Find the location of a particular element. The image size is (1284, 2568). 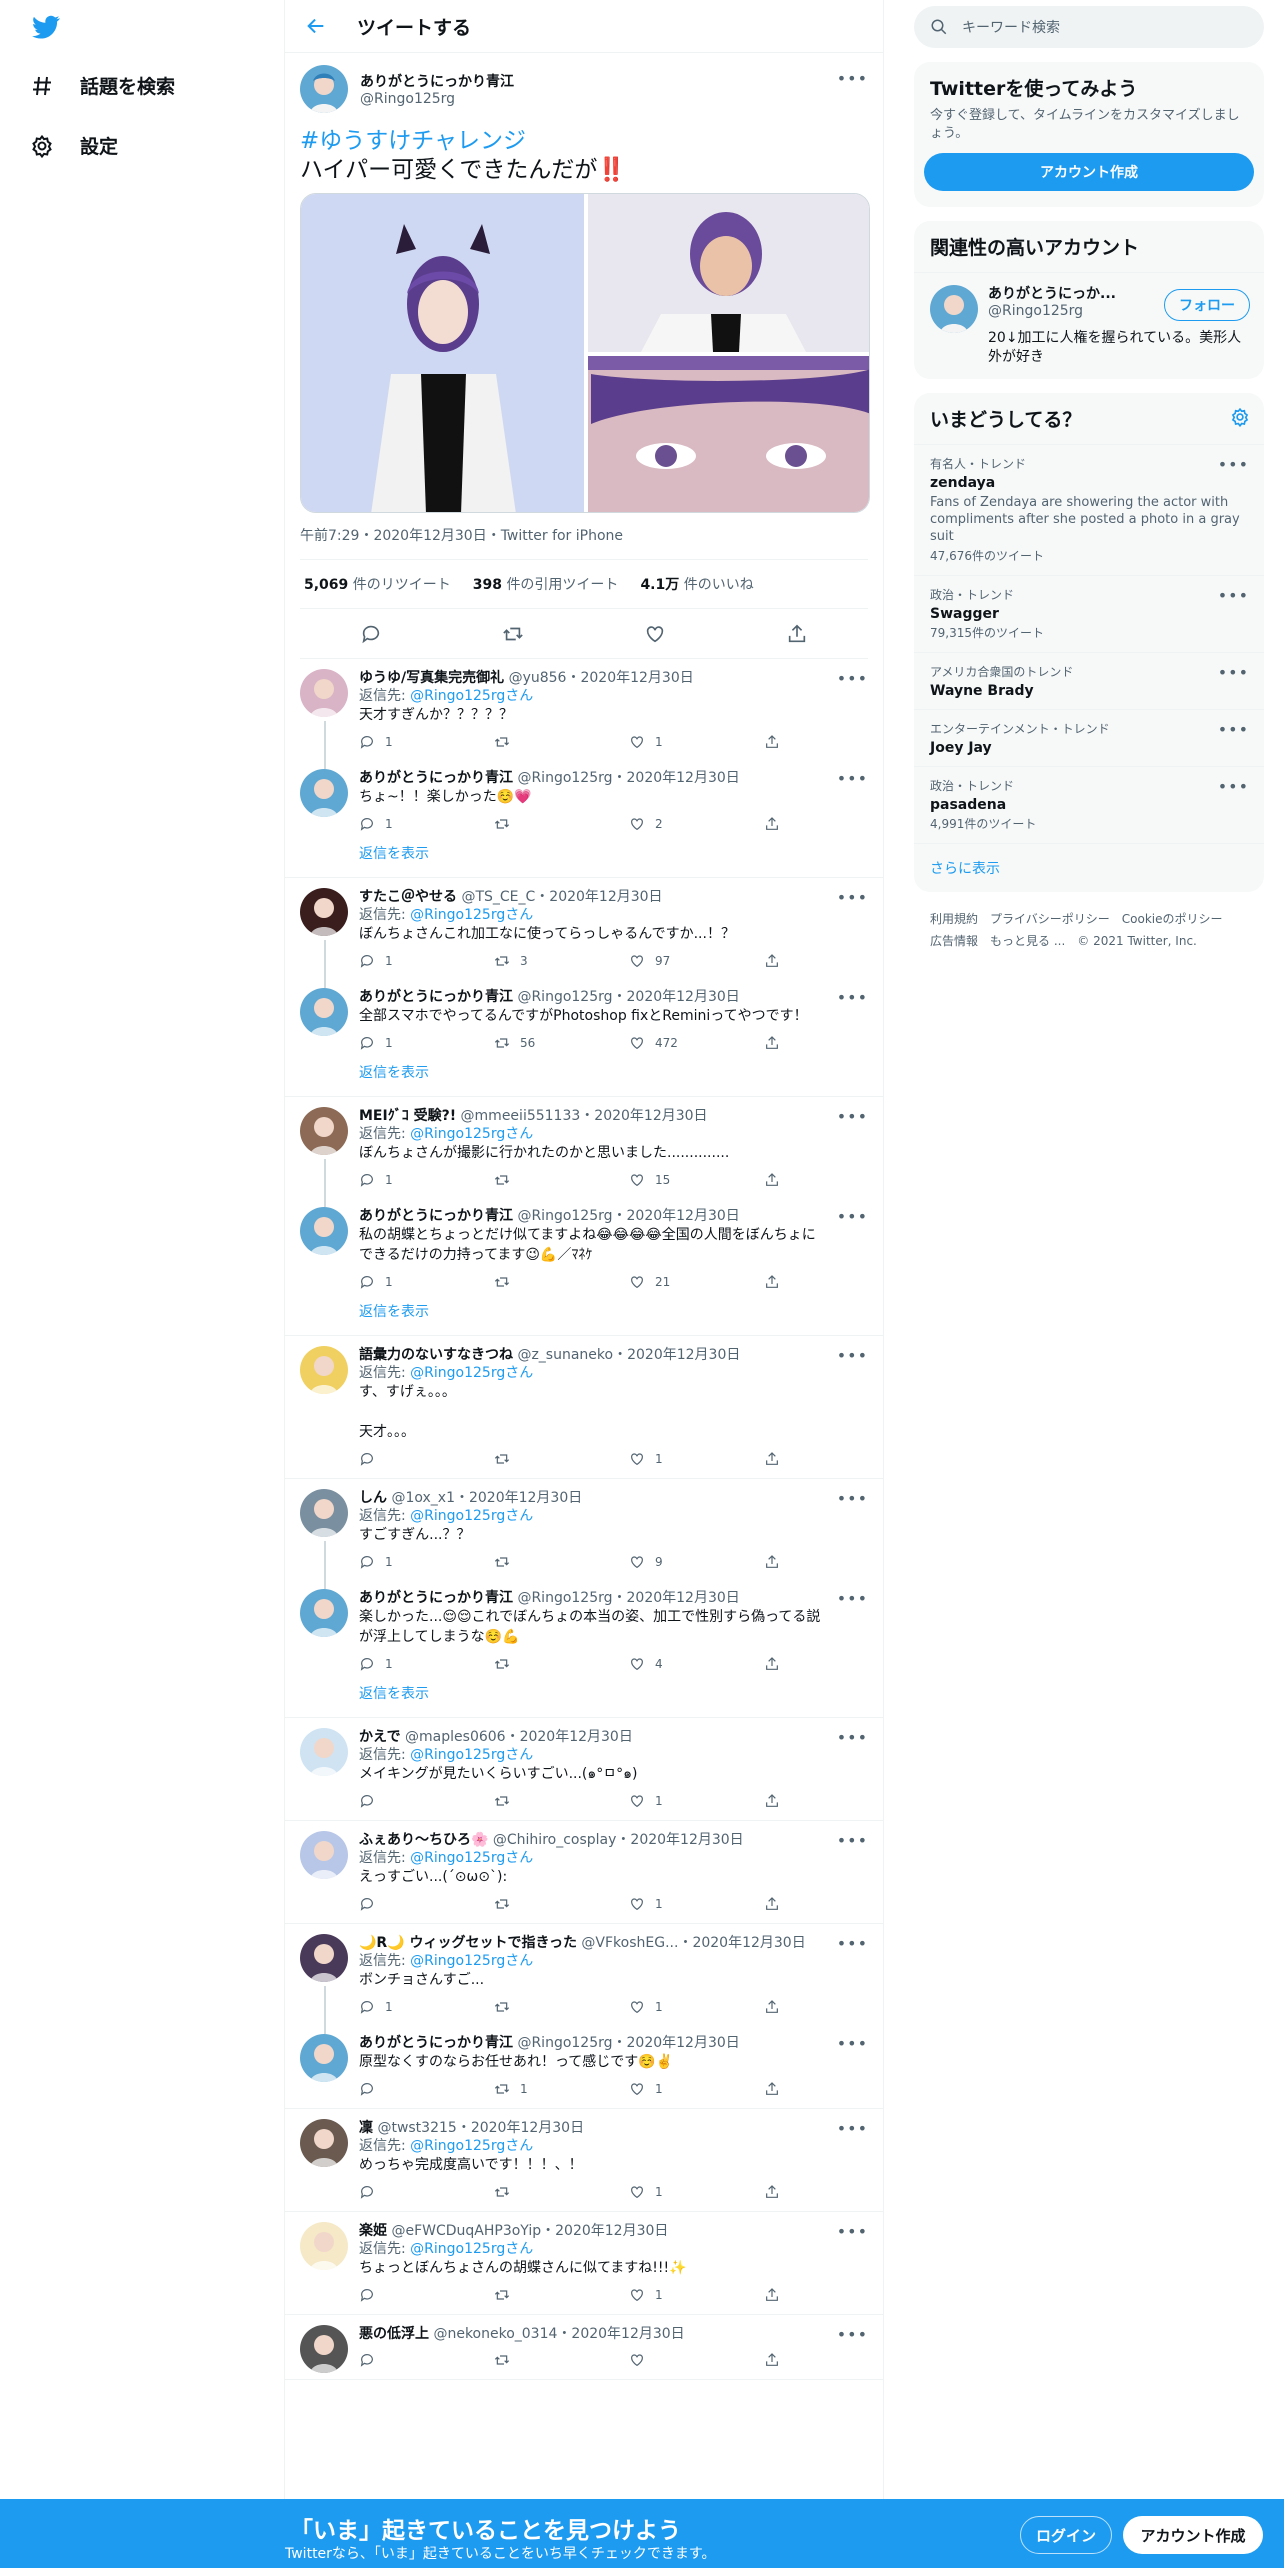

like-stat: 4.1万 件のいいね is located at coordinates (696, 584).